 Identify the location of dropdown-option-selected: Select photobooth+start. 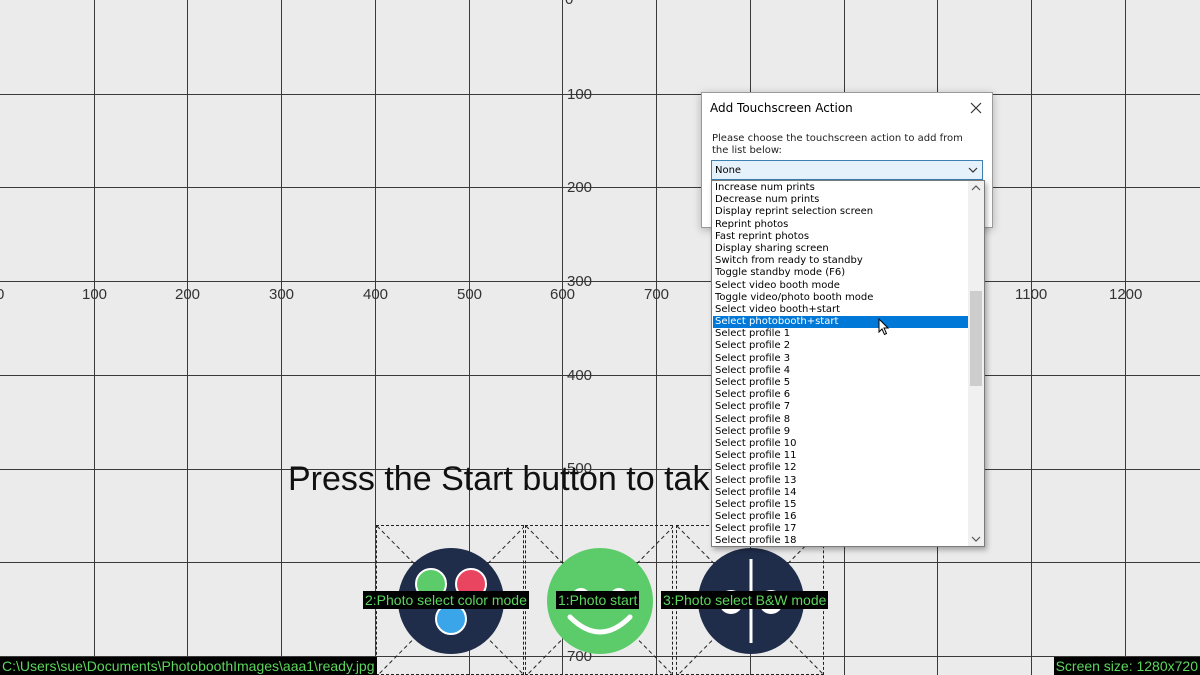
(840, 322).